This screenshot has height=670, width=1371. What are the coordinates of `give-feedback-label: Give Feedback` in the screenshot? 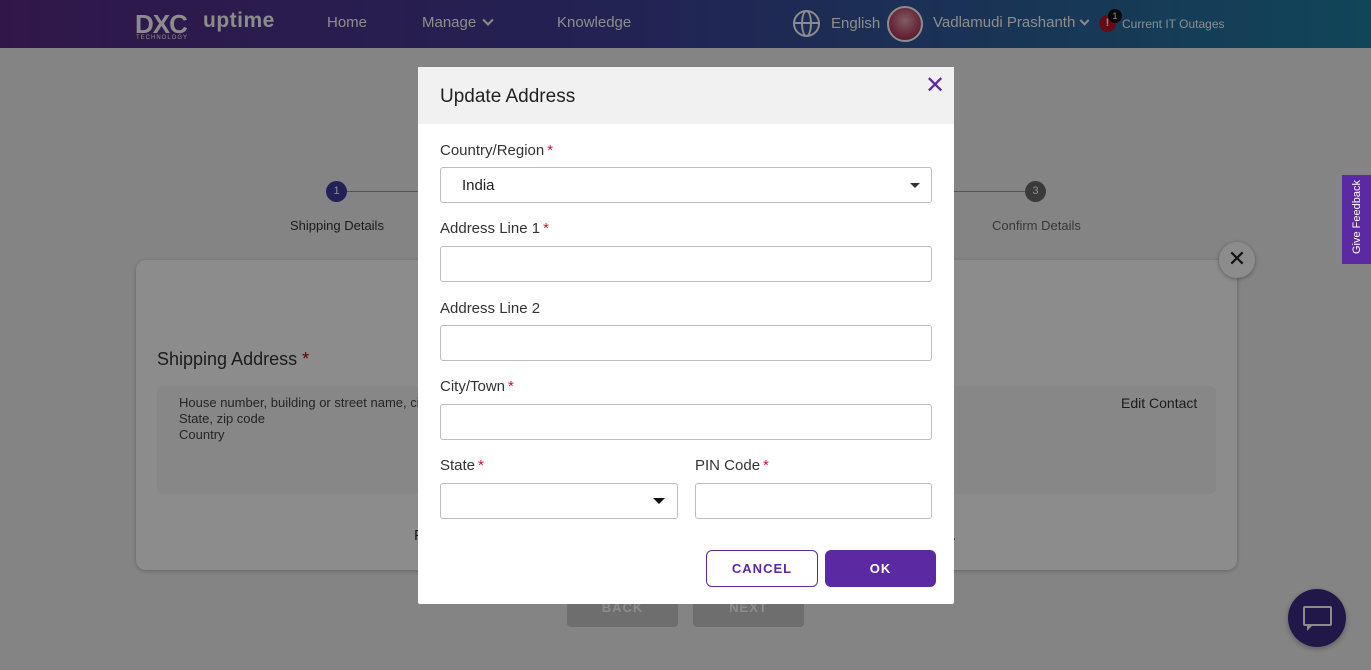 It's located at (1357, 217).